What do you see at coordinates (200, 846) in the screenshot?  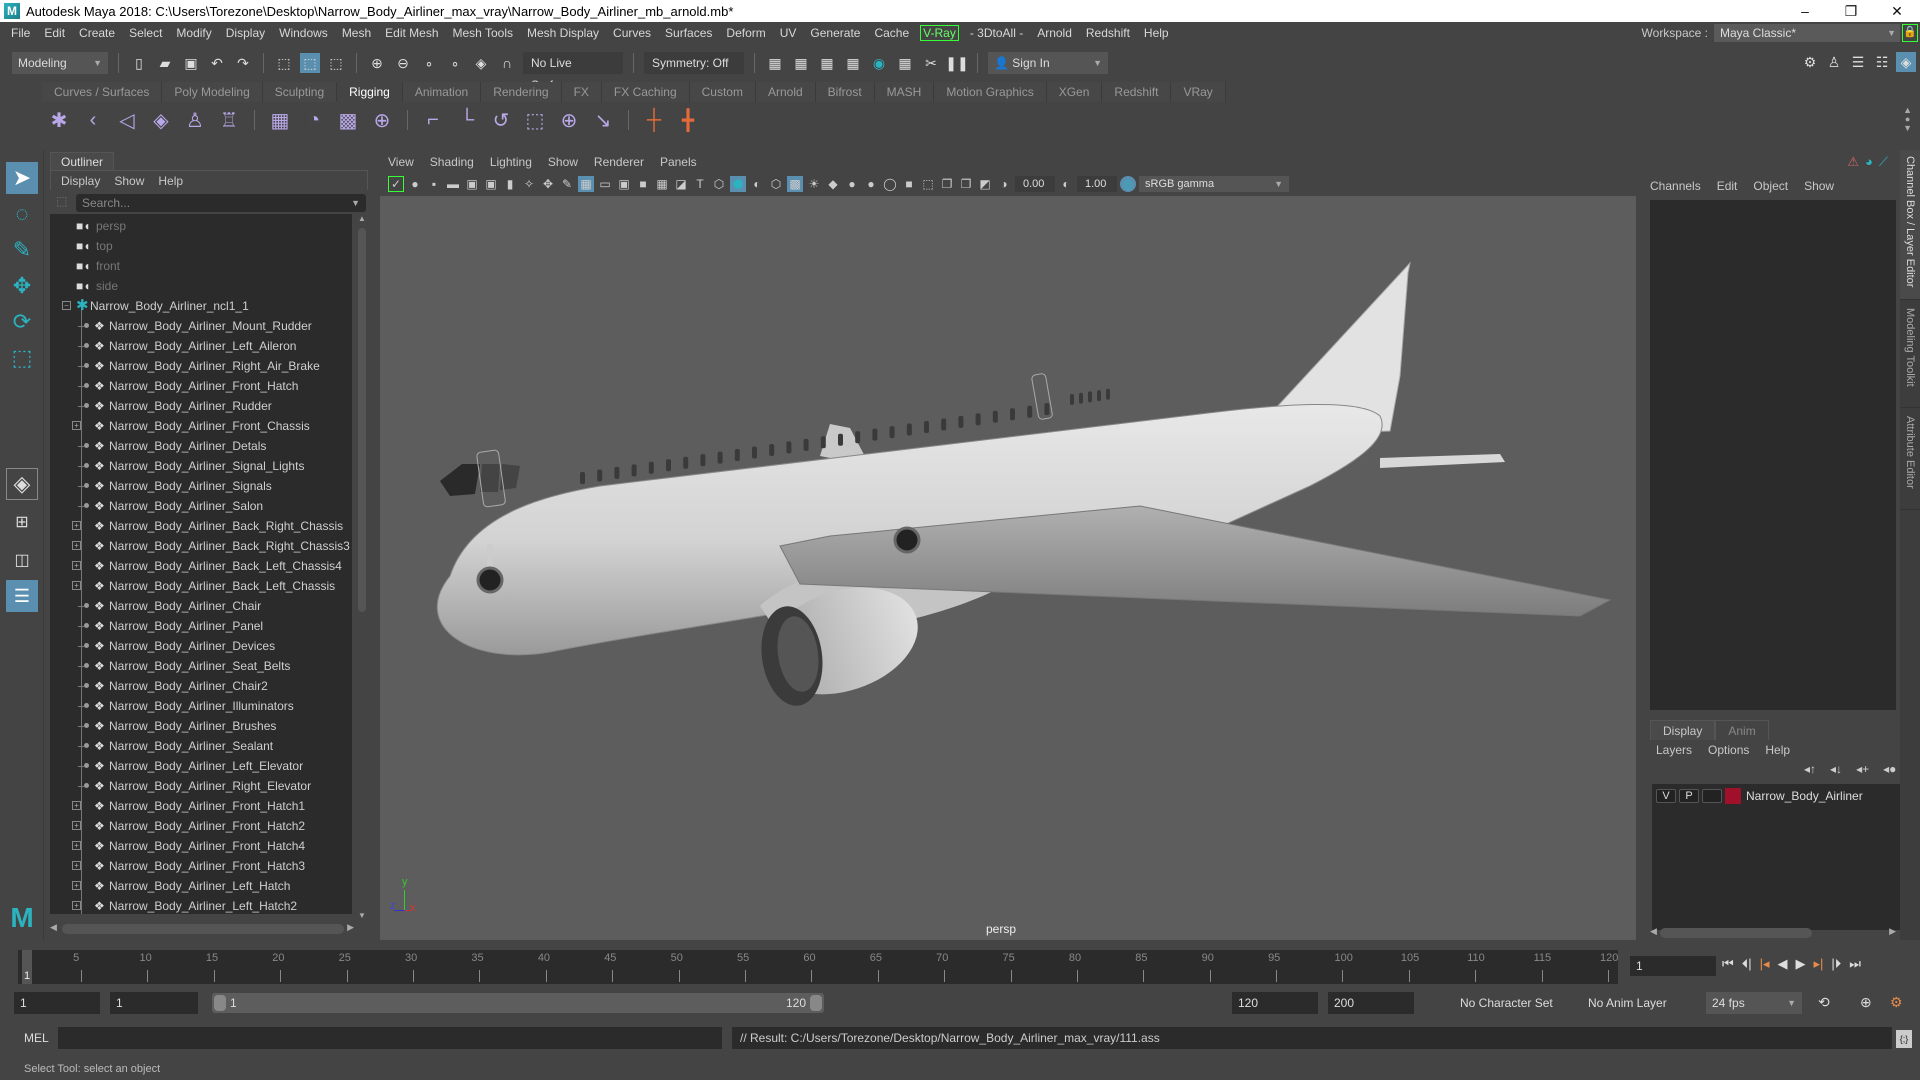 I see `outliner-item: + ❖ Narrow_Body_Airliner_Front_Hatch4` at bounding box center [200, 846].